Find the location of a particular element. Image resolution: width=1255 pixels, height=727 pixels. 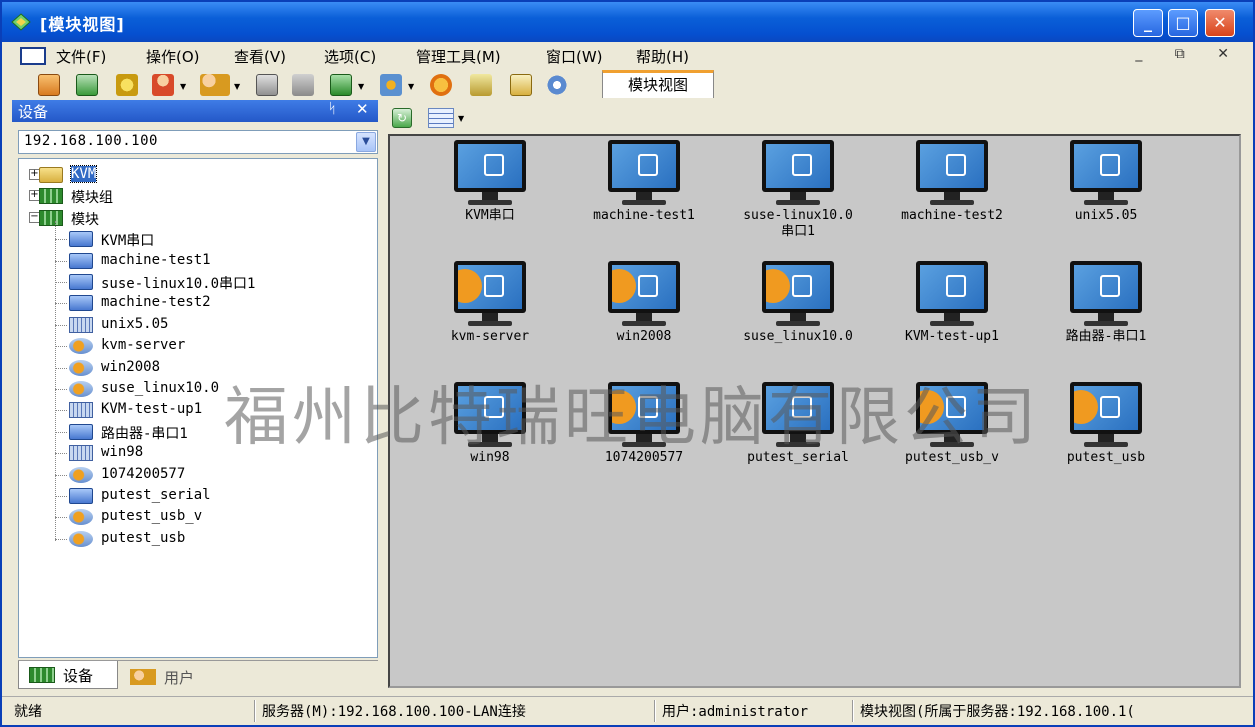

menu-view: 查看(V) is located at coordinates (260, 56).